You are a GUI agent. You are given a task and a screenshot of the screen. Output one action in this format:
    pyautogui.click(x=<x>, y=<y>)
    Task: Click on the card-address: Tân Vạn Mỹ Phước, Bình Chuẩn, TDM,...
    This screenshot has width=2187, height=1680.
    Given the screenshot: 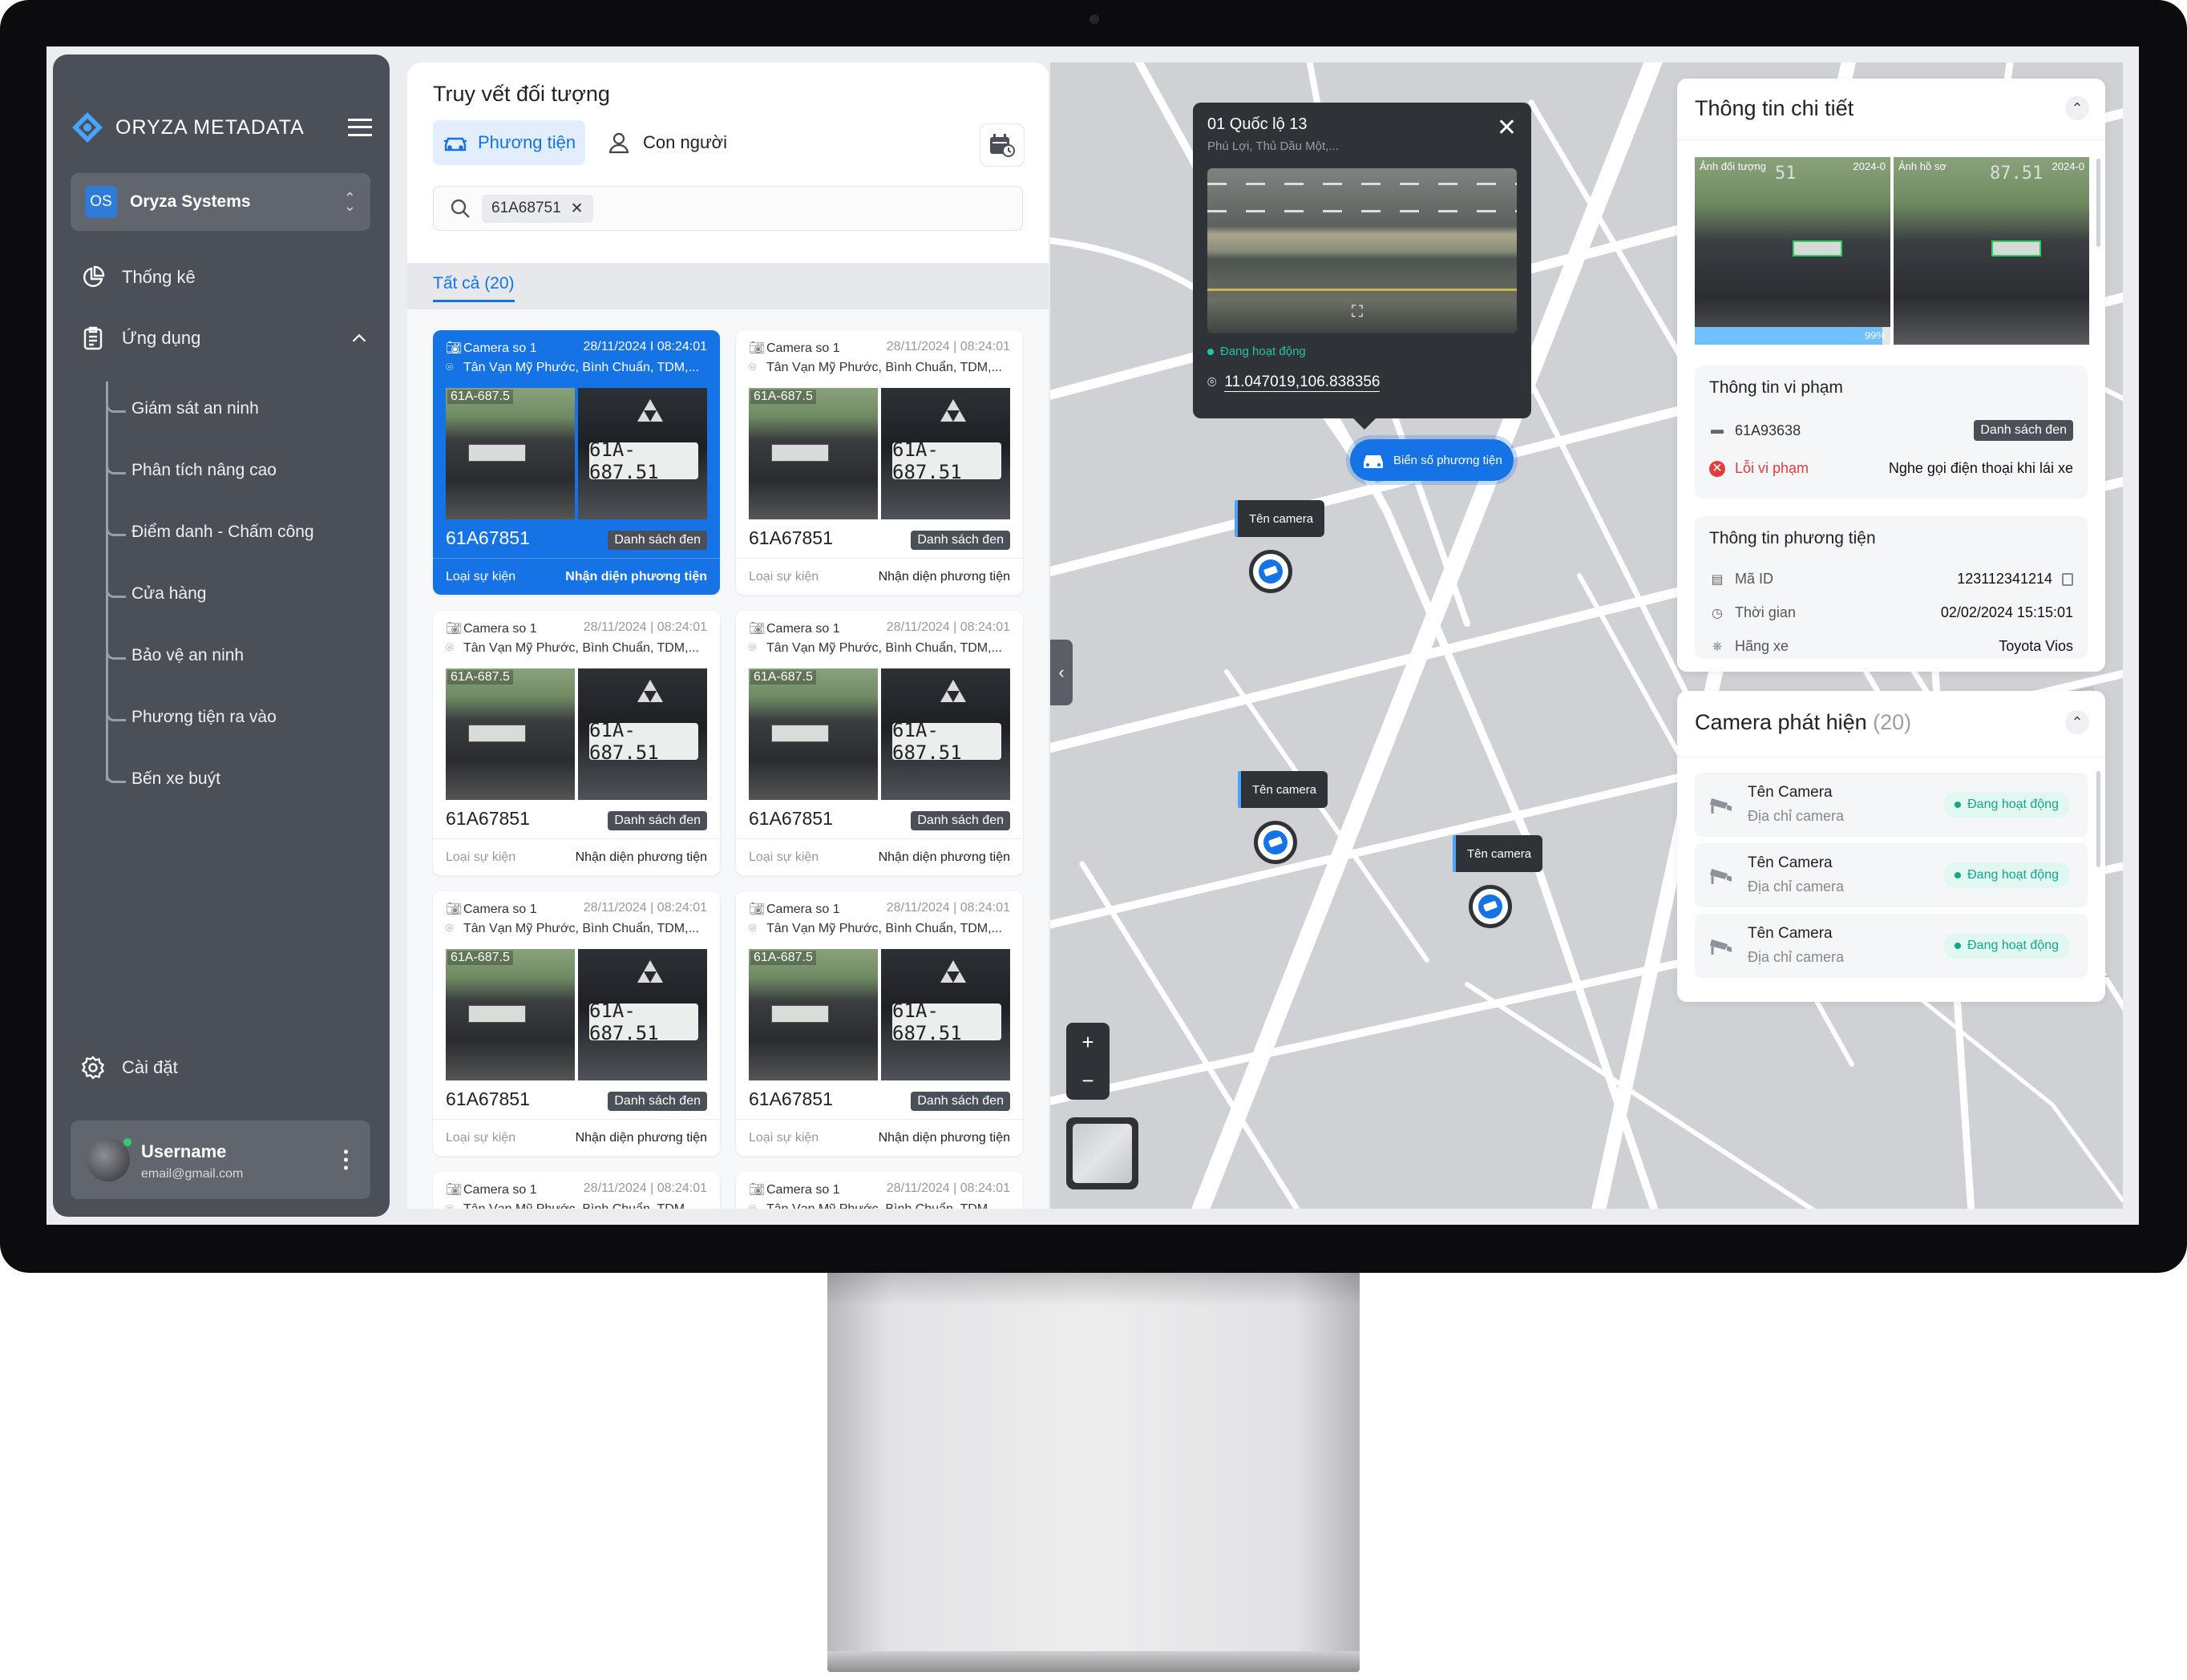 What is the action you would take?
    pyautogui.click(x=581, y=367)
    